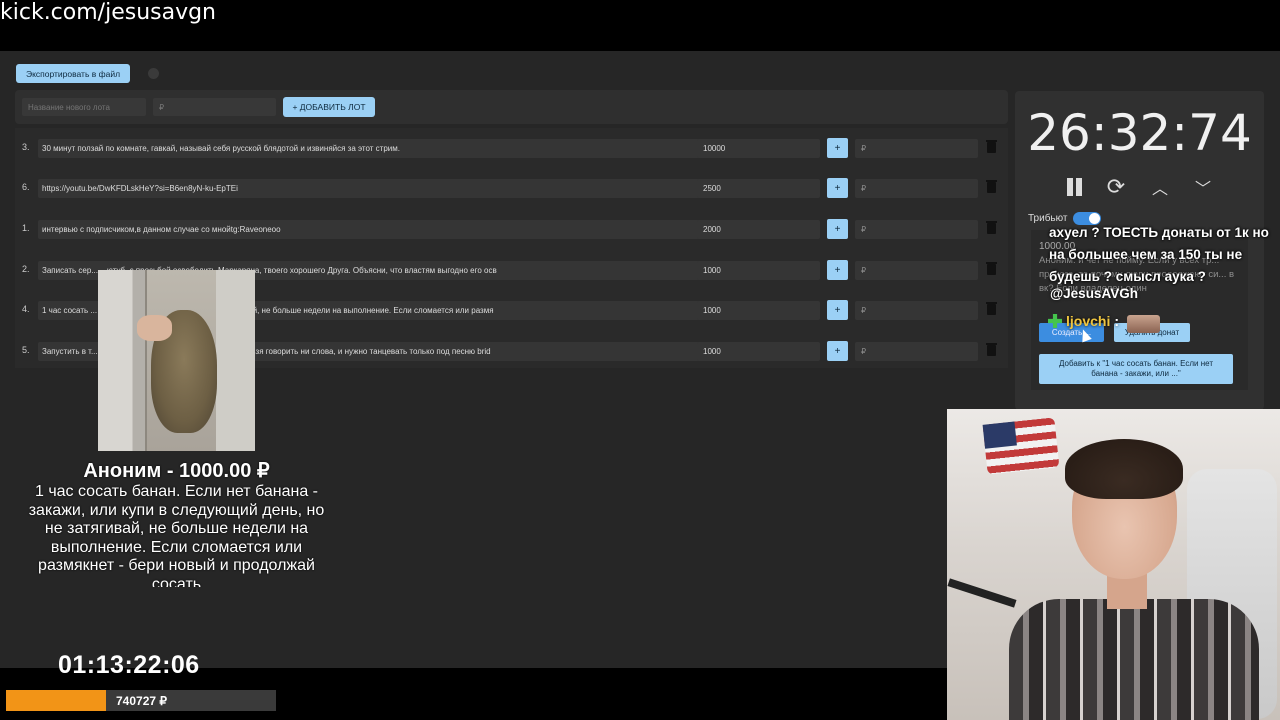 Image resolution: width=1280 pixels, height=720 pixels. What do you see at coordinates (176, 471) in the screenshot?
I see `donation-alert-title: Аноним - 1000.00 ₽` at bounding box center [176, 471].